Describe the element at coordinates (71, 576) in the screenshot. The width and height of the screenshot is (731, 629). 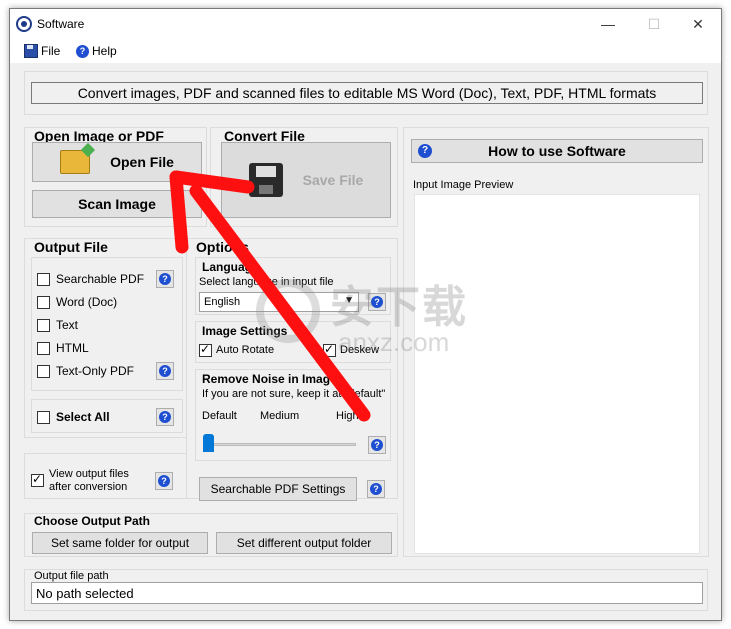
I see `file-path-title: Output file path` at that location.